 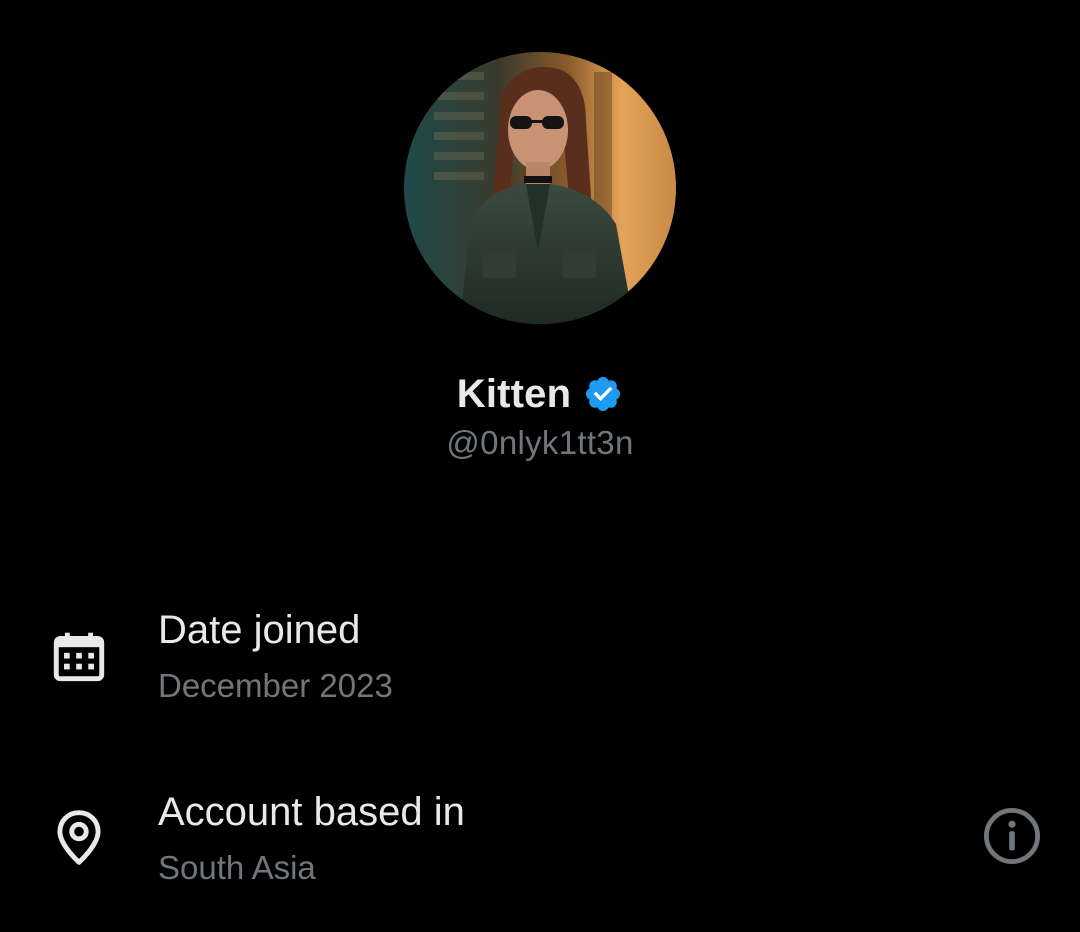 I want to click on account-based-in-row: Account based in South Asia, so click(x=540, y=842).